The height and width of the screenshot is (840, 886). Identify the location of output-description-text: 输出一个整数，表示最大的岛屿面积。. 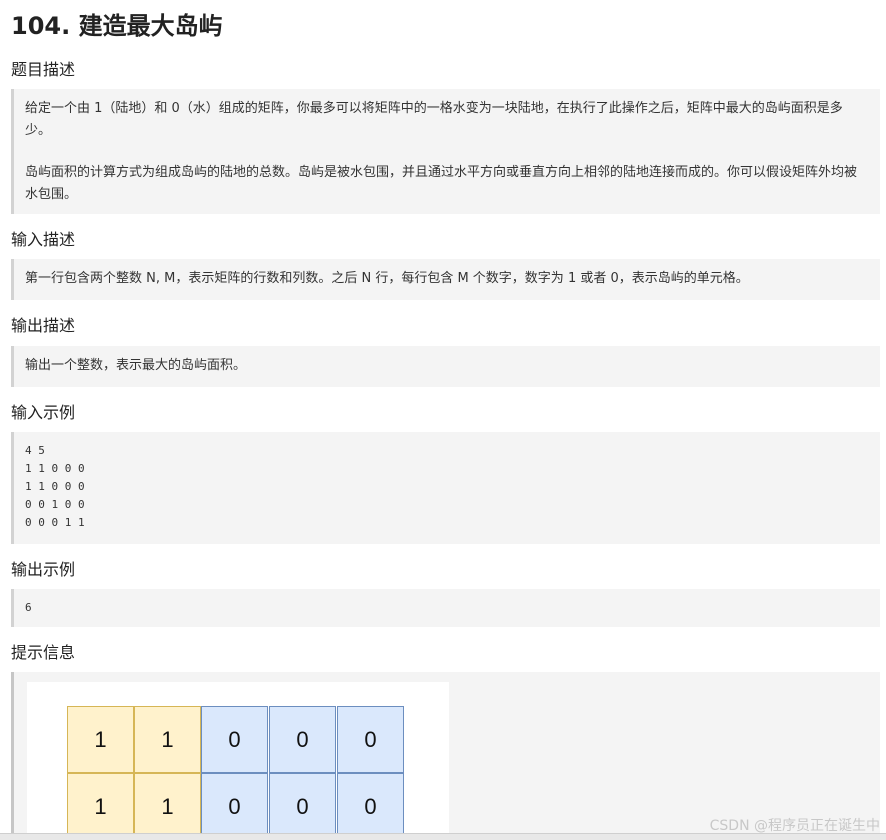
(136, 365).